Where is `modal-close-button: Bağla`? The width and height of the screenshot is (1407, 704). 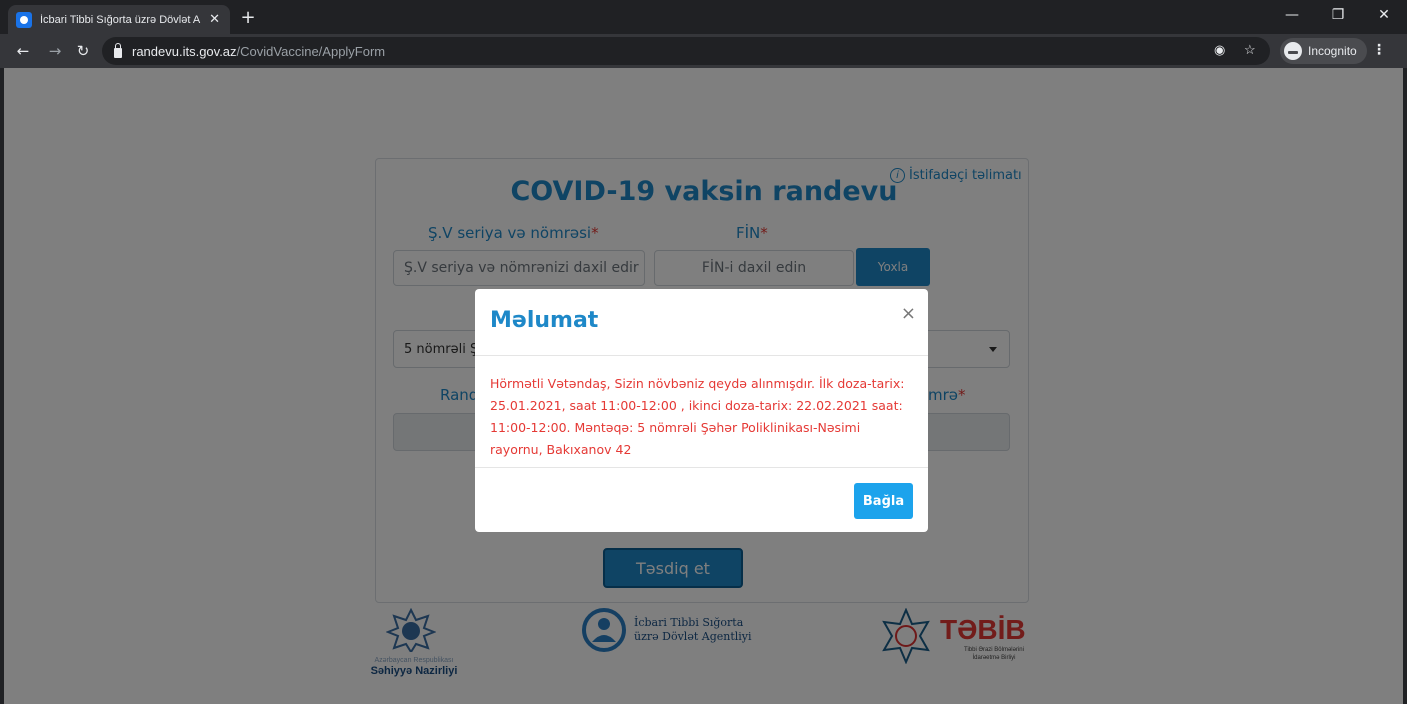
modal-close-button: Bağla is located at coordinates (883, 501).